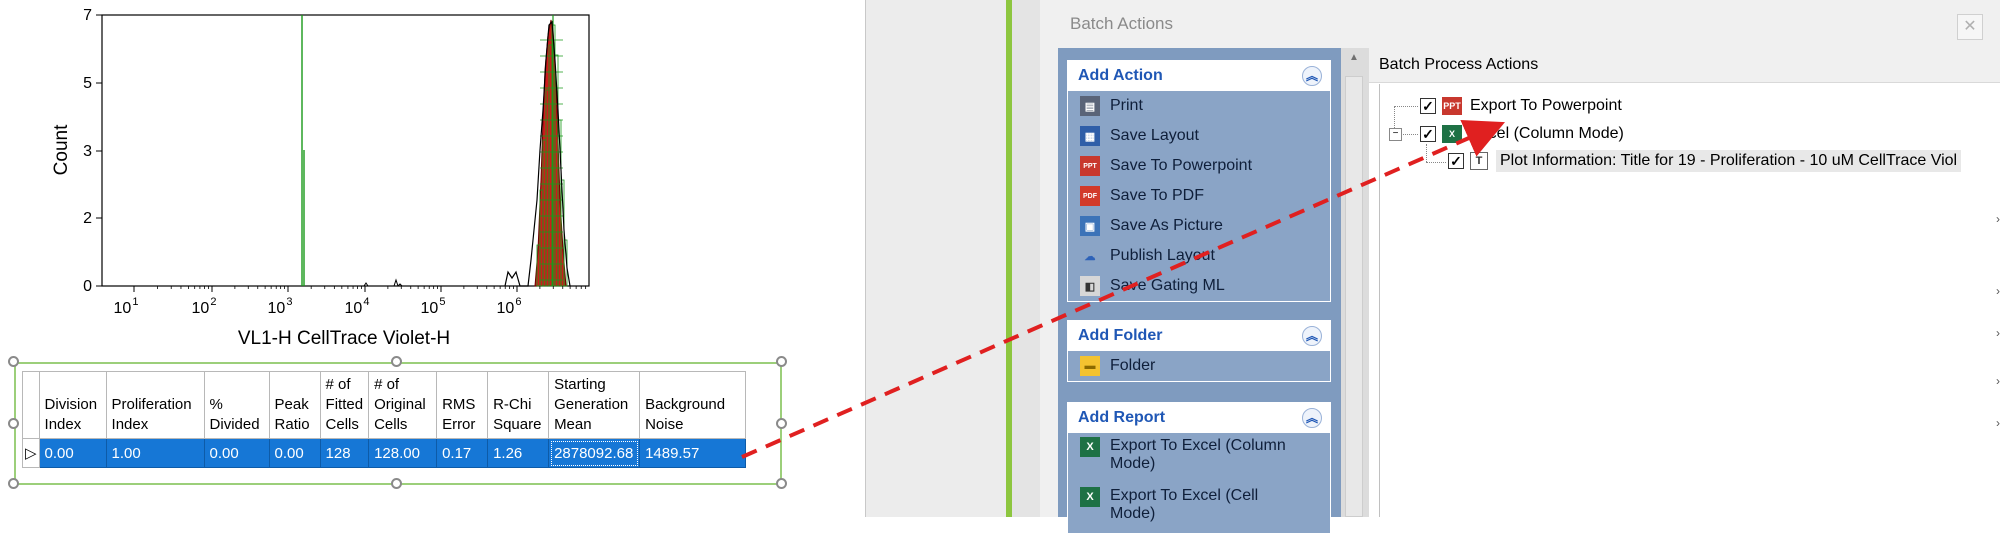  Describe the element at coordinates (216, 404) in the screenshot. I see `column-header-line: %` at that location.